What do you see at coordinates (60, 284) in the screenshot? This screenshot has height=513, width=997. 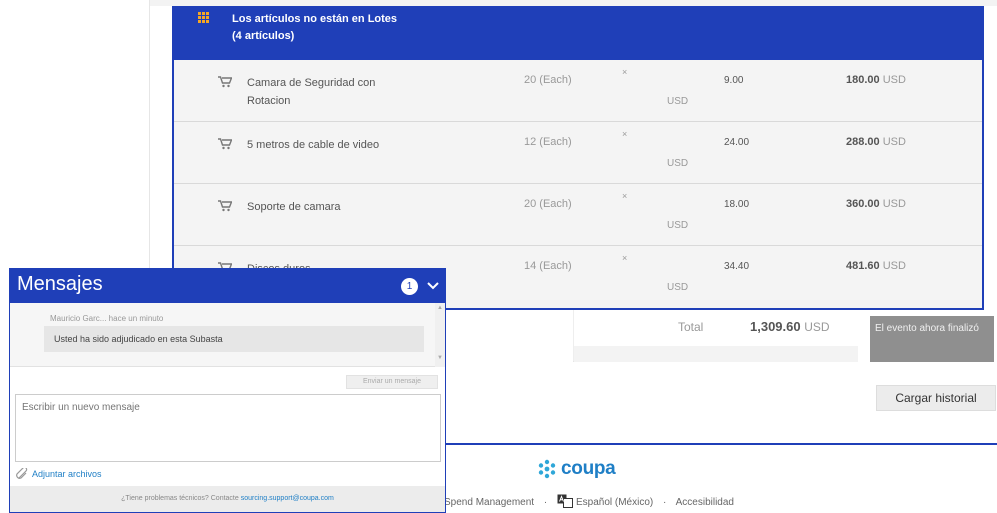 I see `messages-title: Mensajes` at bounding box center [60, 284].